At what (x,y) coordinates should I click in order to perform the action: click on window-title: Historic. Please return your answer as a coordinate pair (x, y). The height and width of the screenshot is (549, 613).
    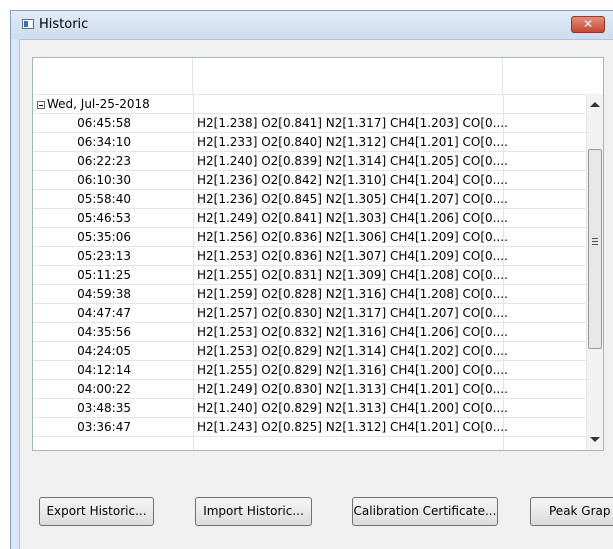
    Looking at the image, I should click on (64, 24).